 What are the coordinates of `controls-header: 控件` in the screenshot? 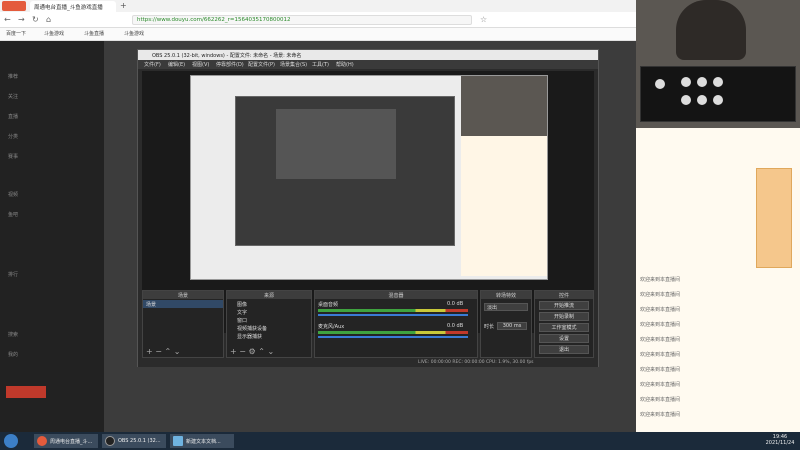 It's located at (564, 295).